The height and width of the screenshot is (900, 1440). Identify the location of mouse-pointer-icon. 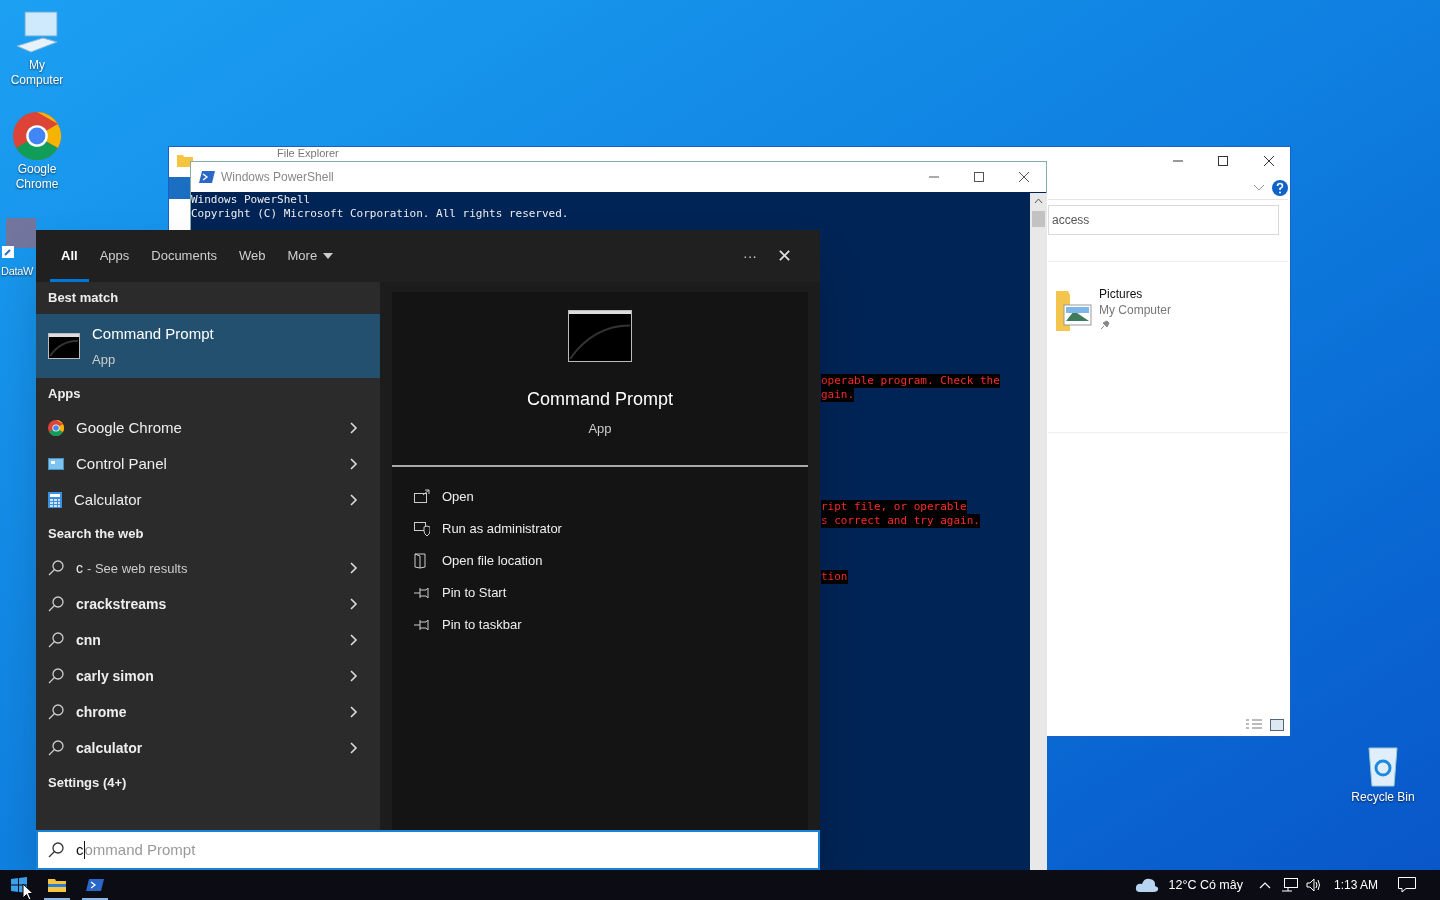
(28, 891).